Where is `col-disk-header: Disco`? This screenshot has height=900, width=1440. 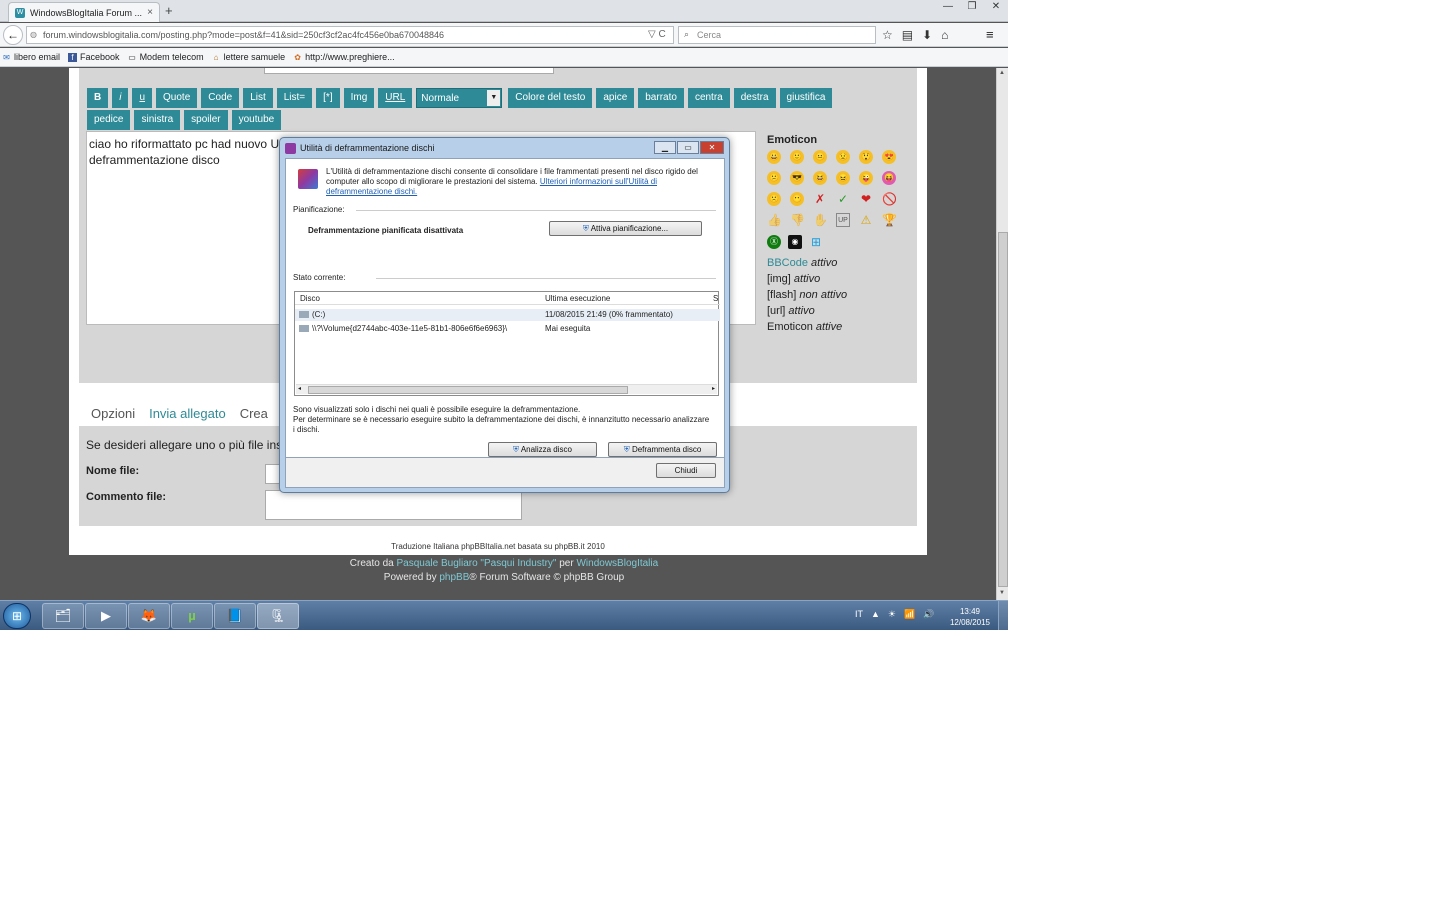 col-disk-header: Disco is located at coordinates (310, 298).